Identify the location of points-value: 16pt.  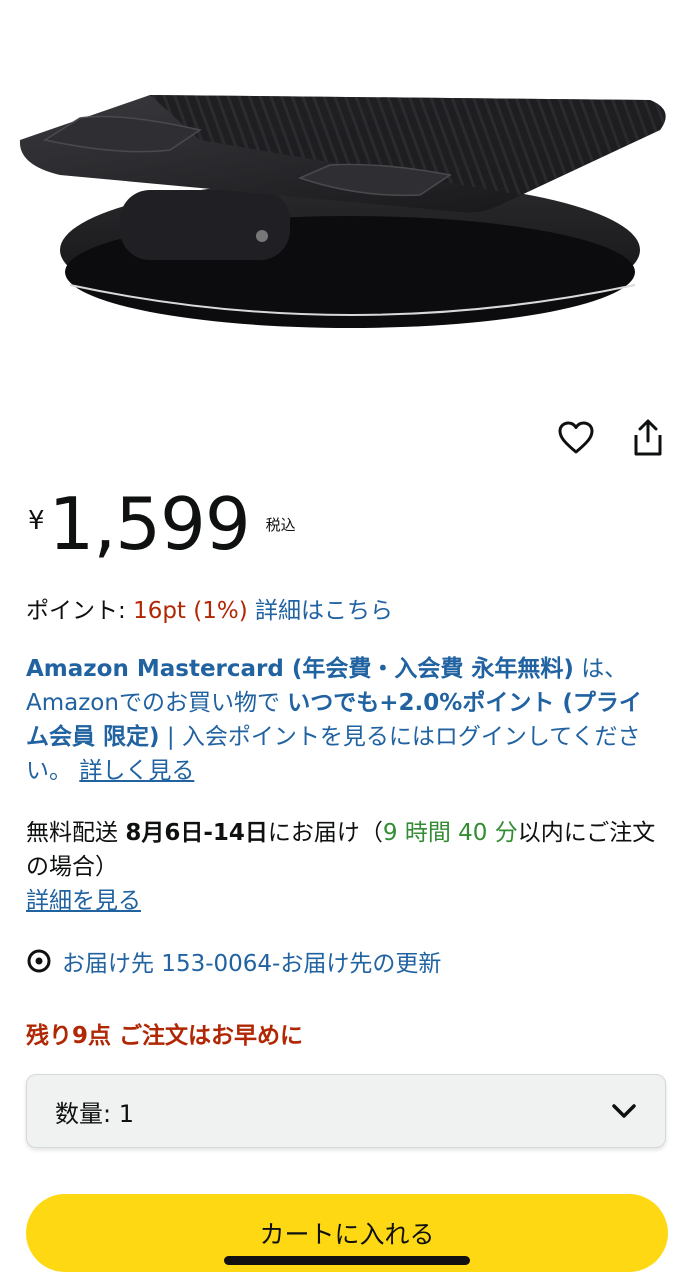
(159, 611).